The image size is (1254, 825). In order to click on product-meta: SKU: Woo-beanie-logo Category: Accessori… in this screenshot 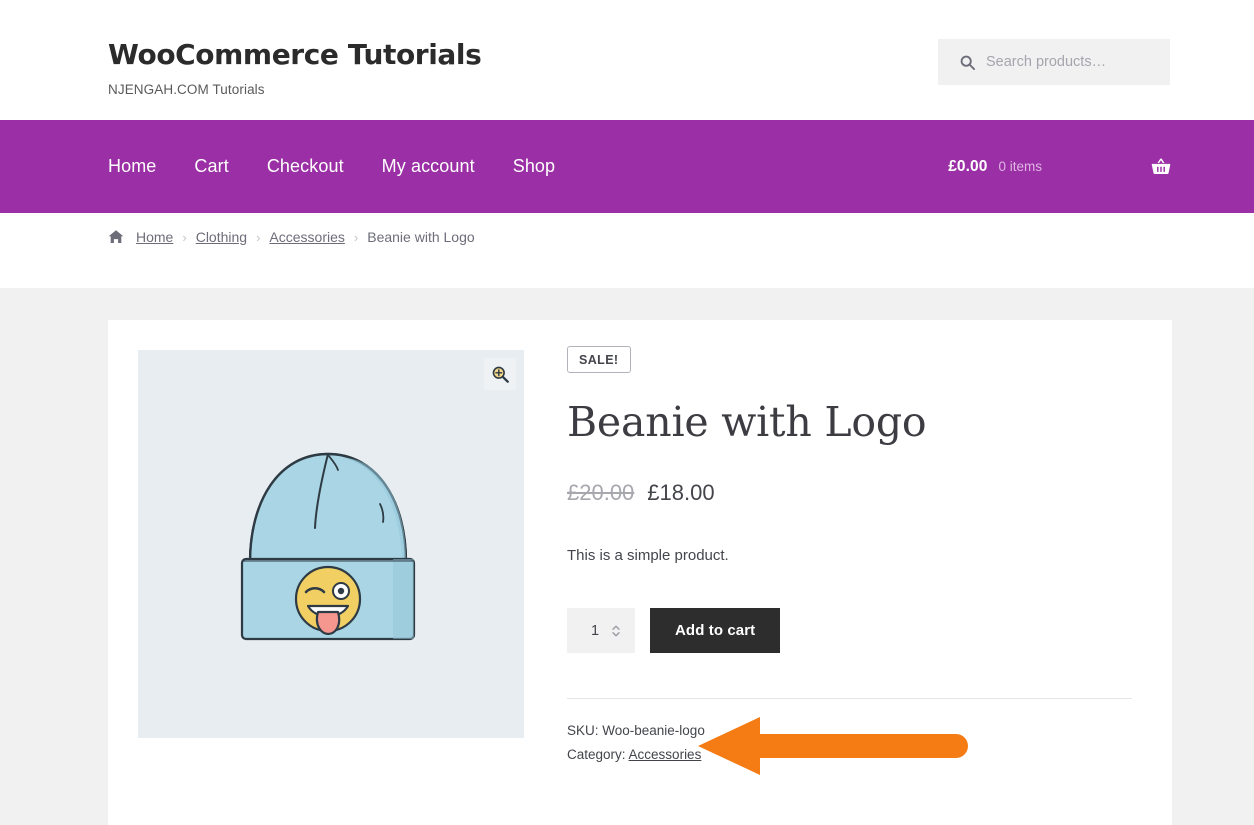, I will do `click(849, 732)`.